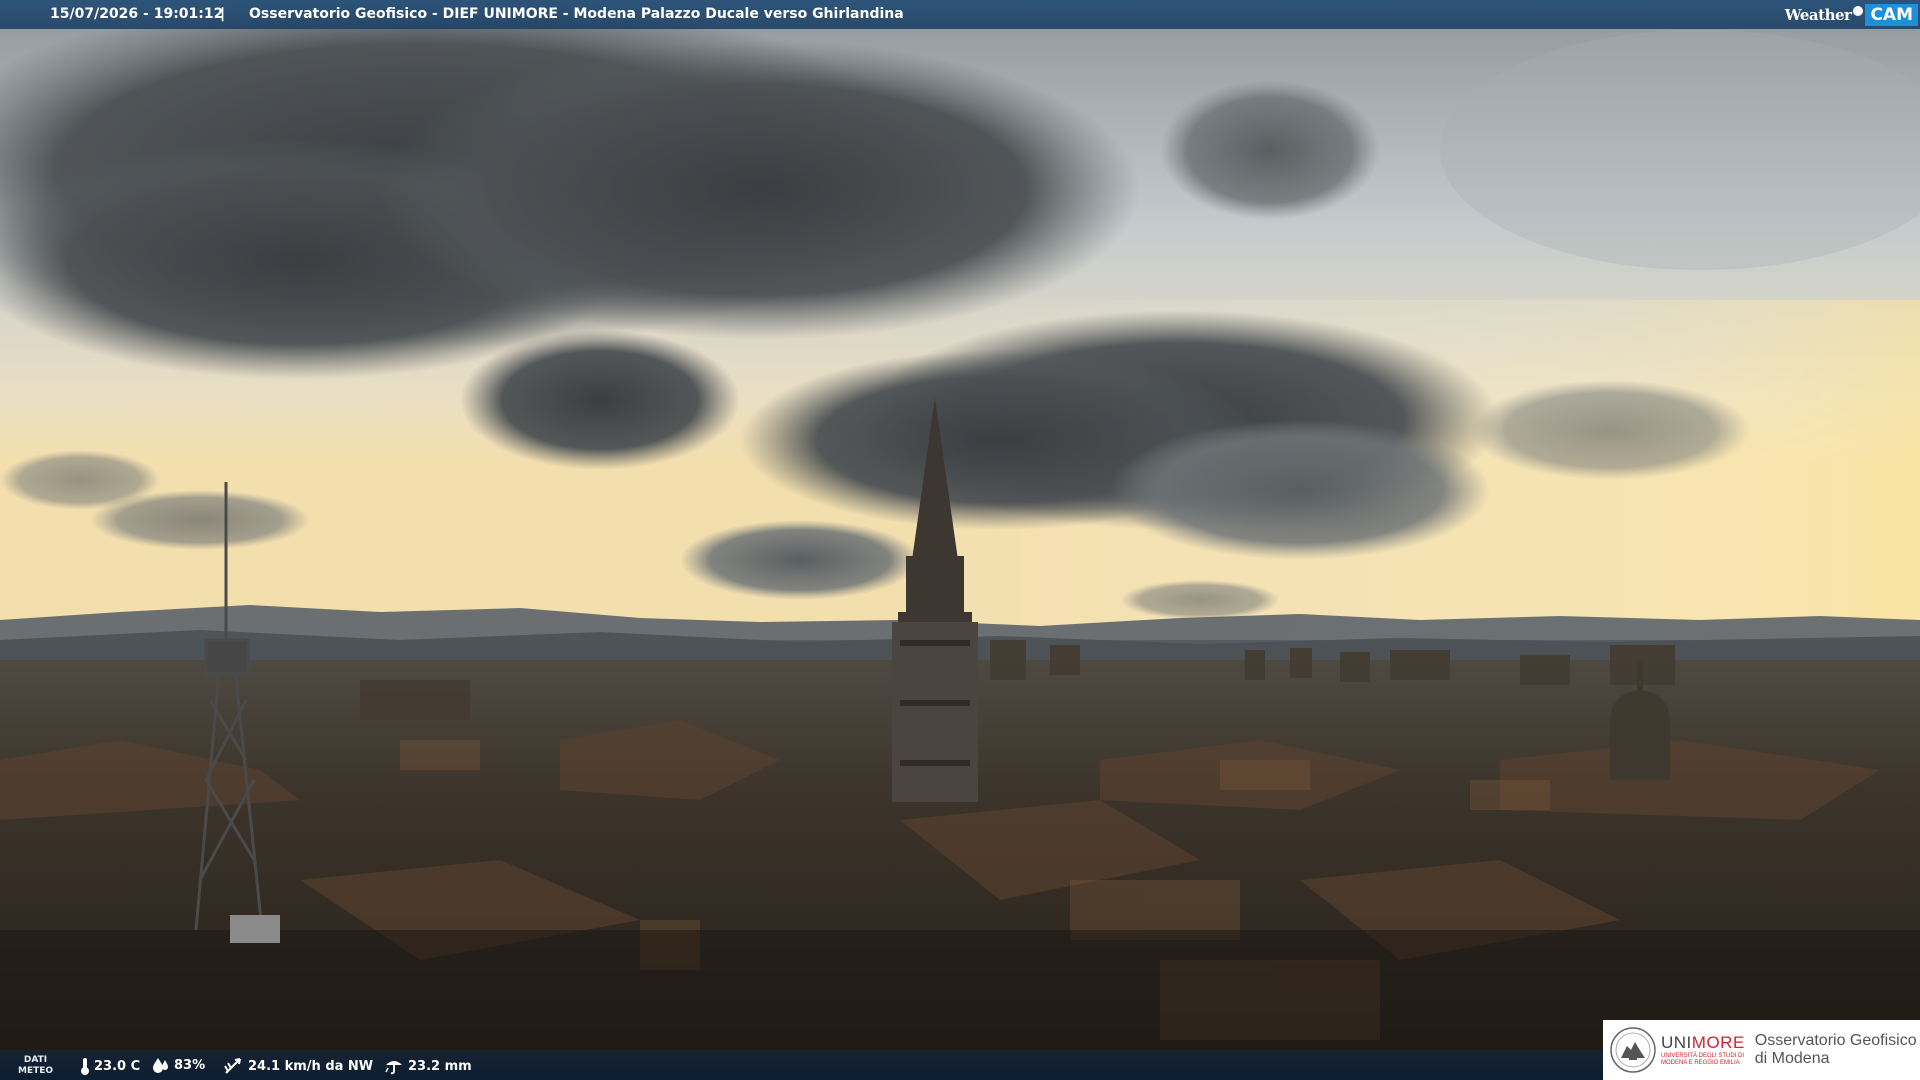 Image resolution: width=1920 pixels, height=1080 pixels. Describe the element at coordinates (1858, 10) in the screenshot. I see `brand-dot-icon` at that location.